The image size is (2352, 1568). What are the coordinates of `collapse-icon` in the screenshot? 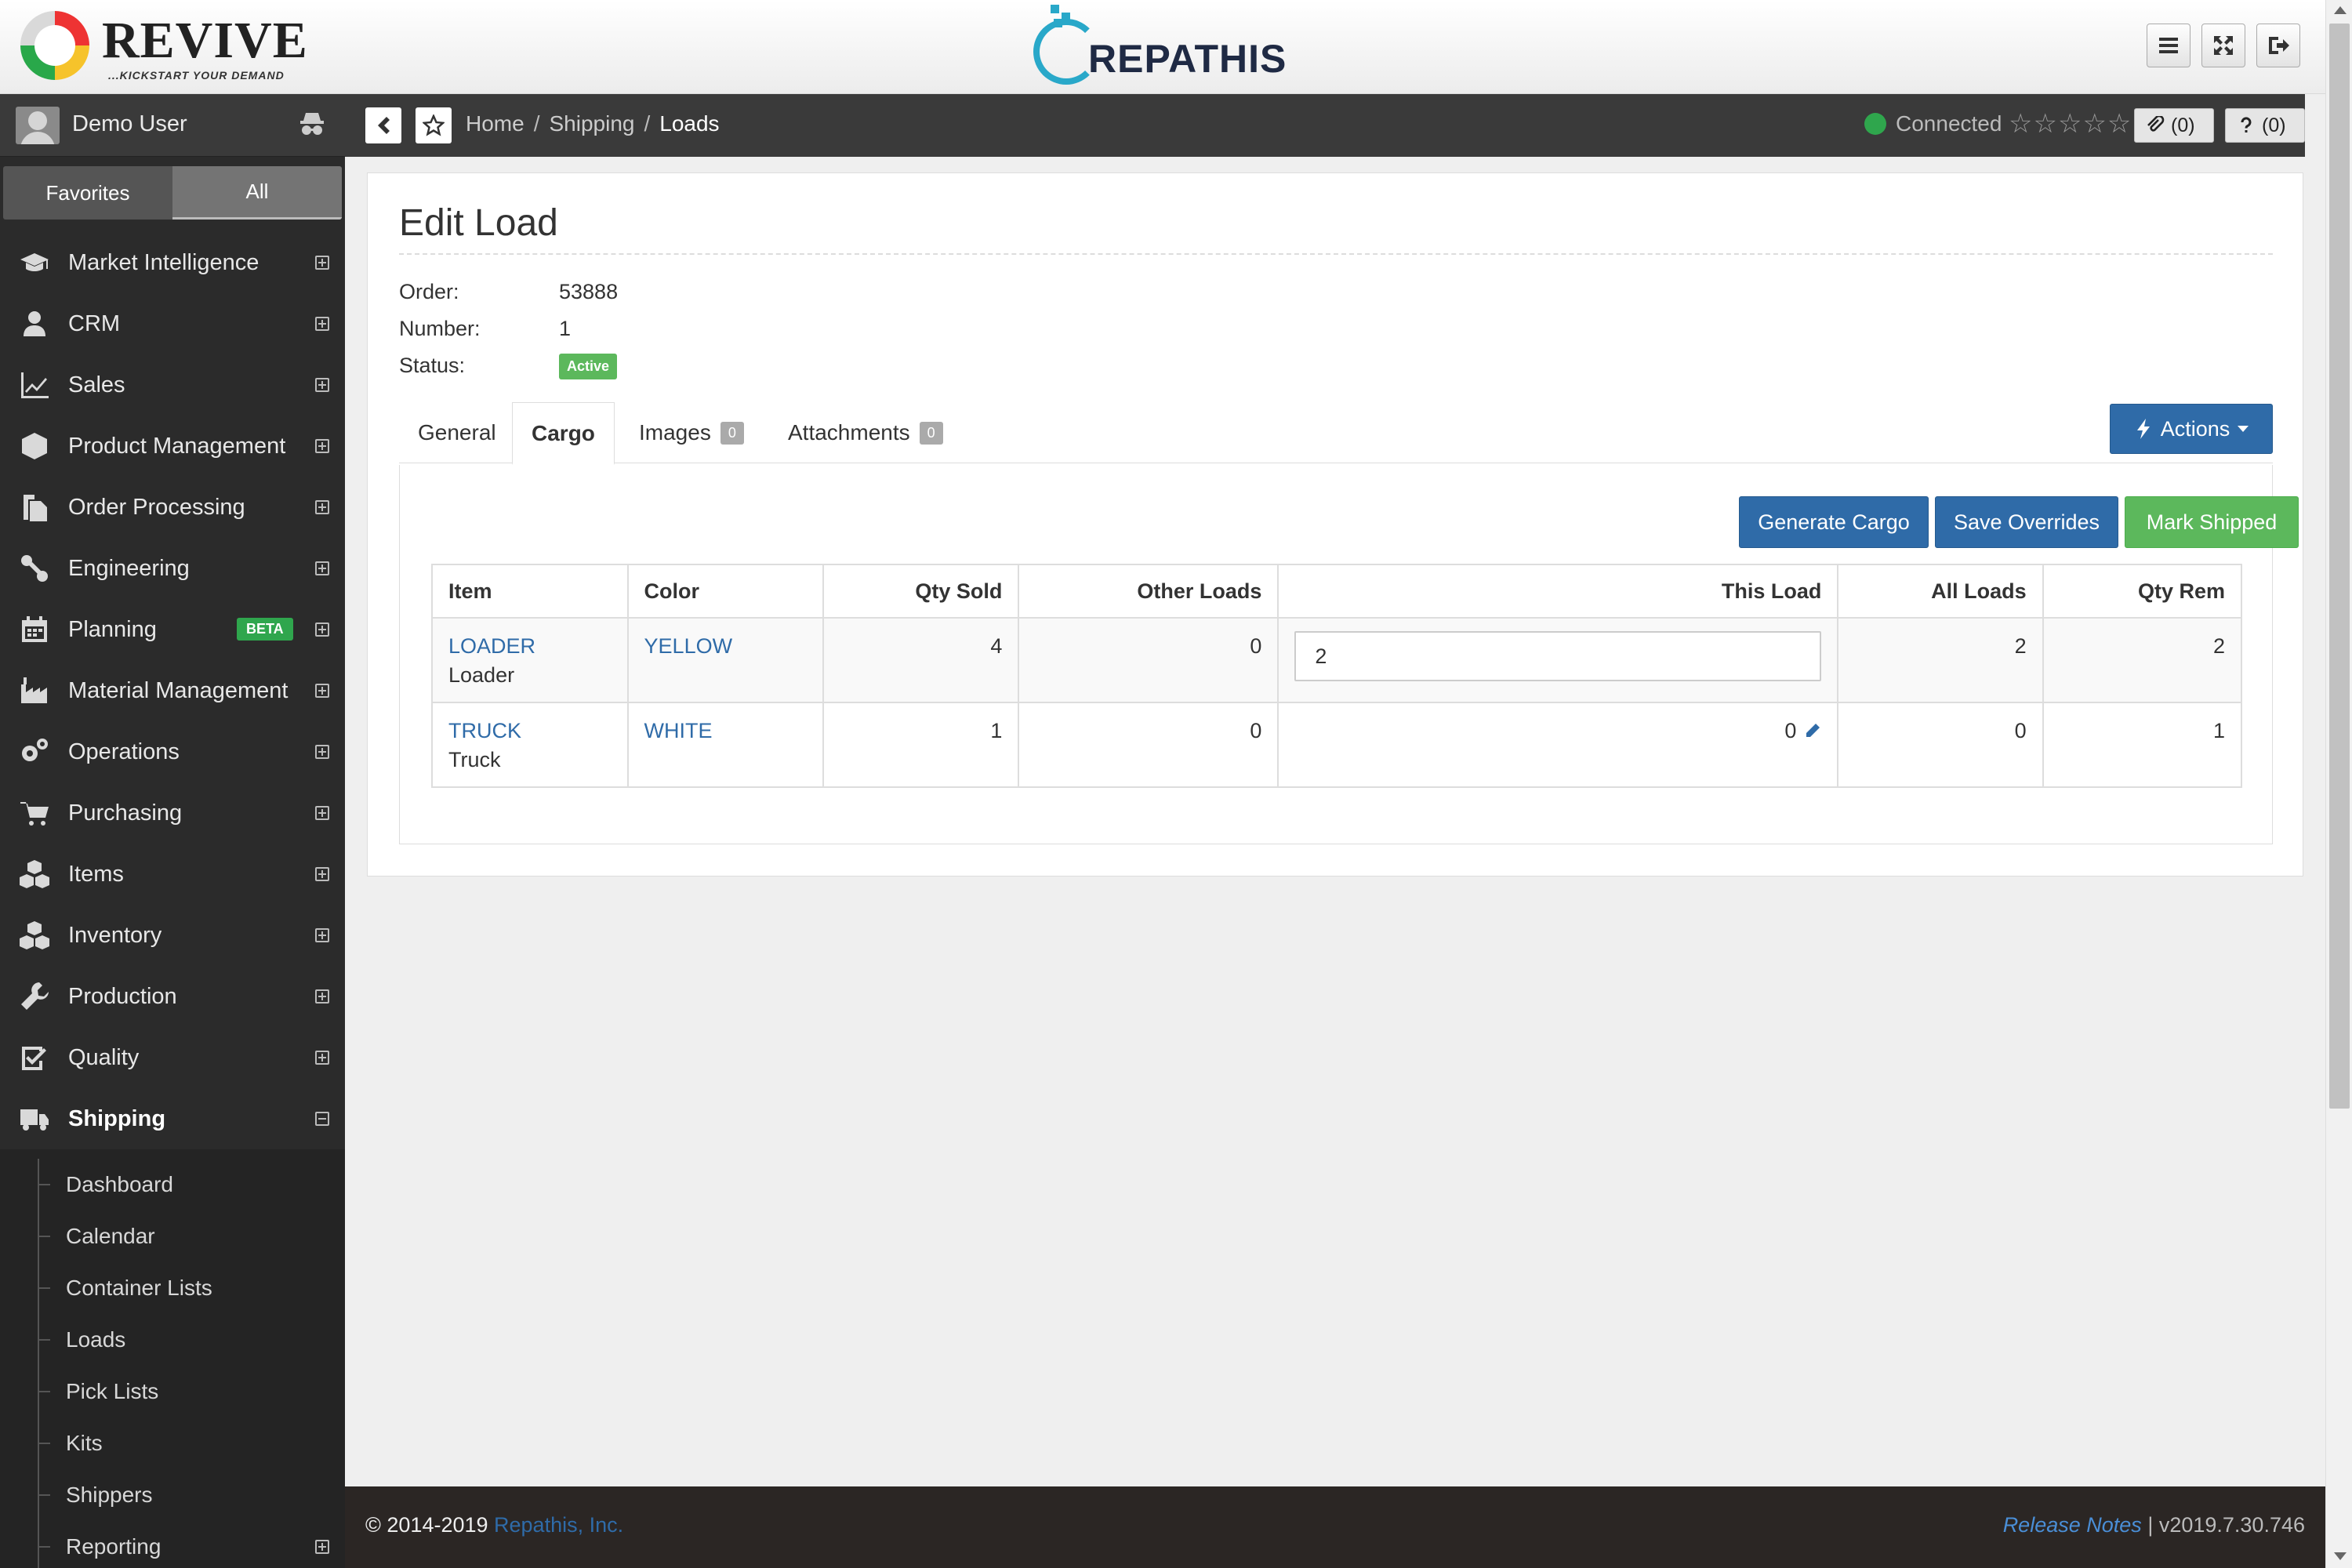 It's located at (322, 1119).